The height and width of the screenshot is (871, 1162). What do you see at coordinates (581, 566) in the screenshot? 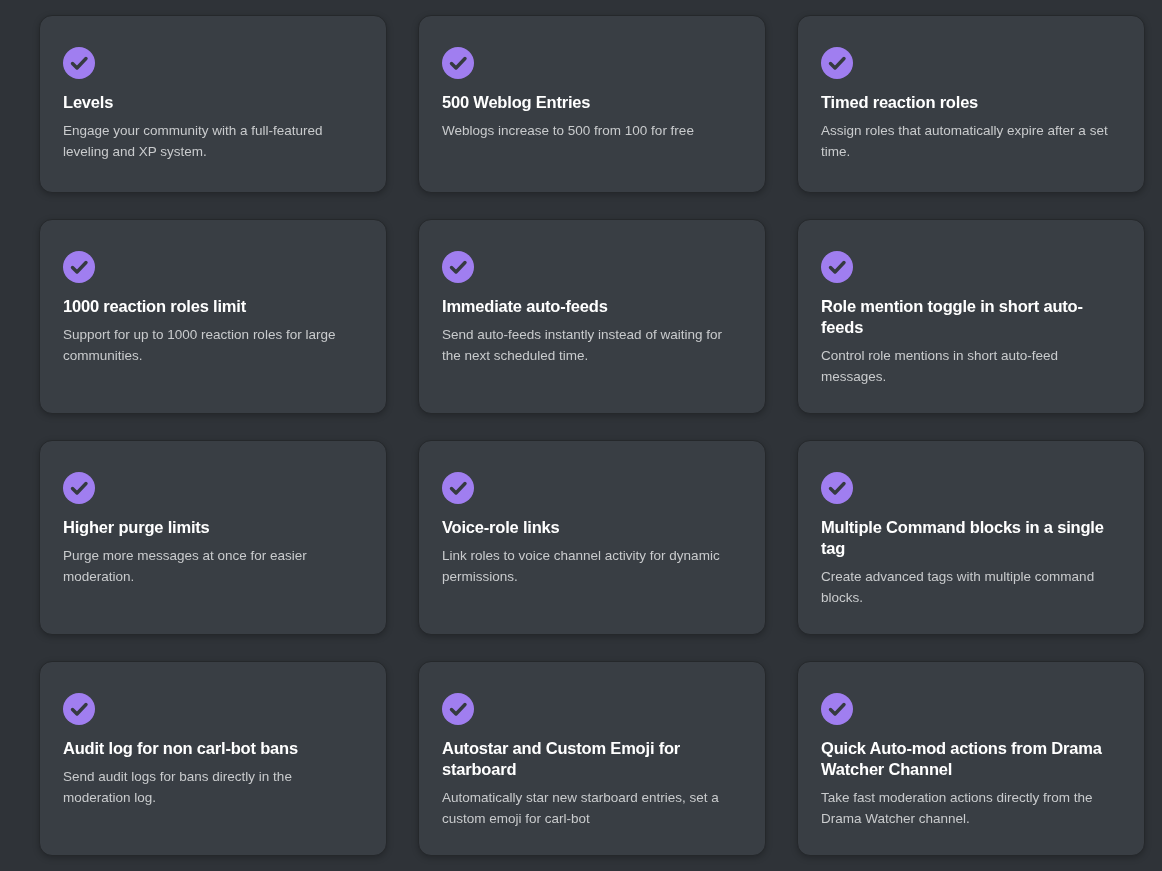
I see `feature-description: Link roles to voice channel activity for dynamic permissions.` at bounding box center [581, 566].